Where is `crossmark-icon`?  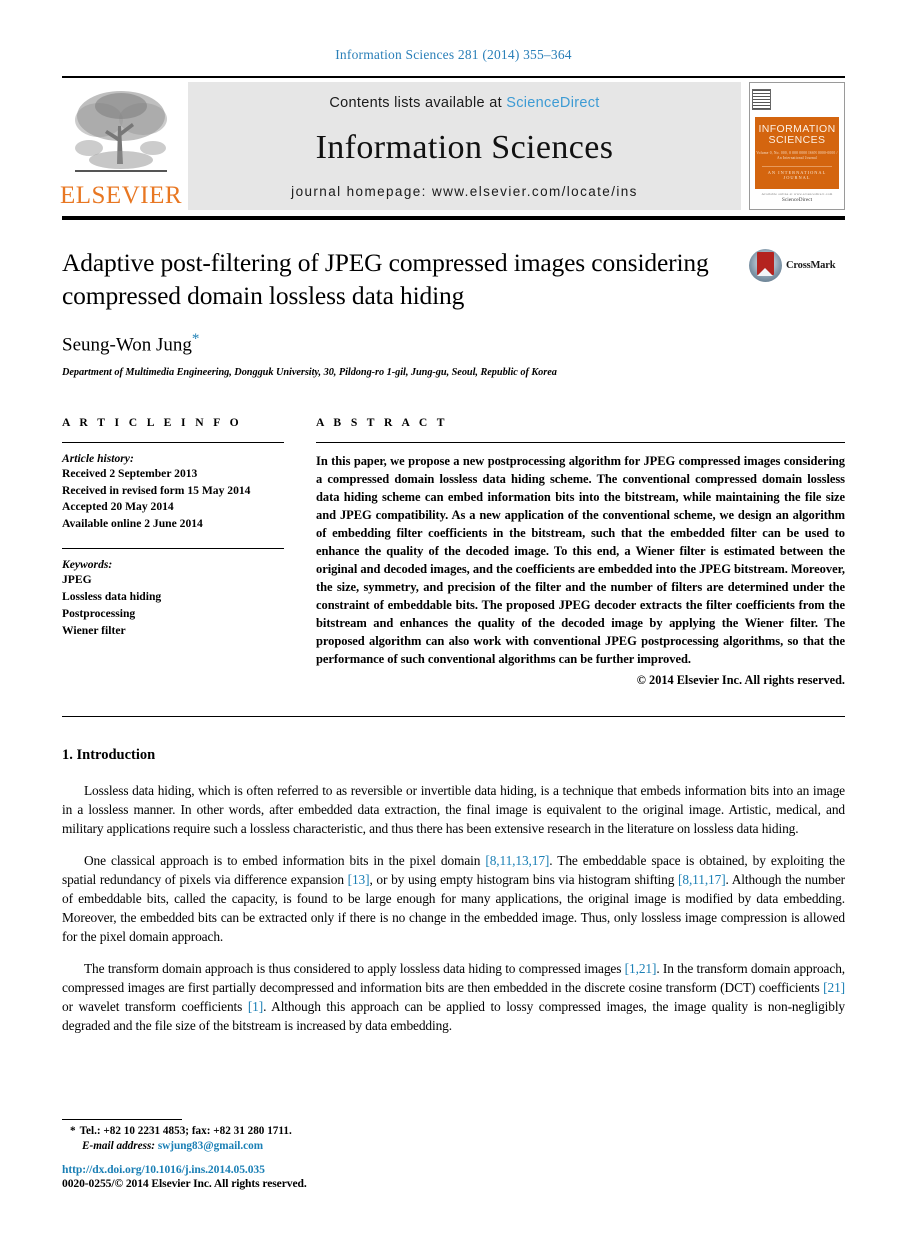
crossmark-icon is located at coordinates (765, 265).